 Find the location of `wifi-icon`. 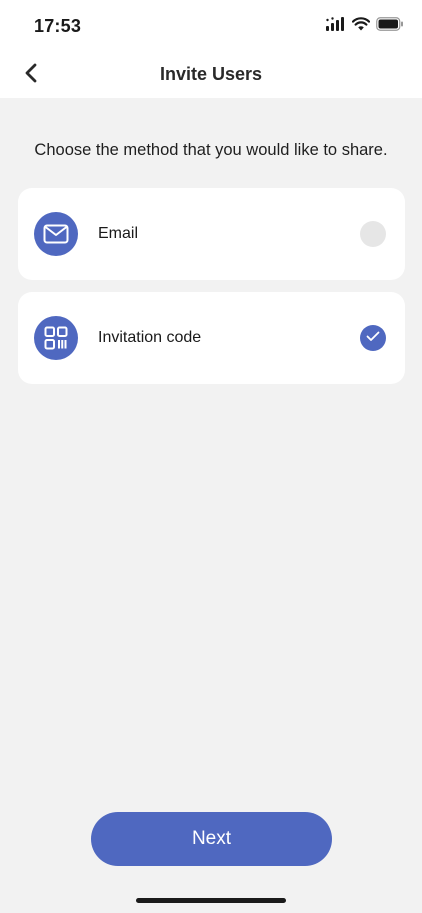

wifi-icon is located at coordinates (361, 26).